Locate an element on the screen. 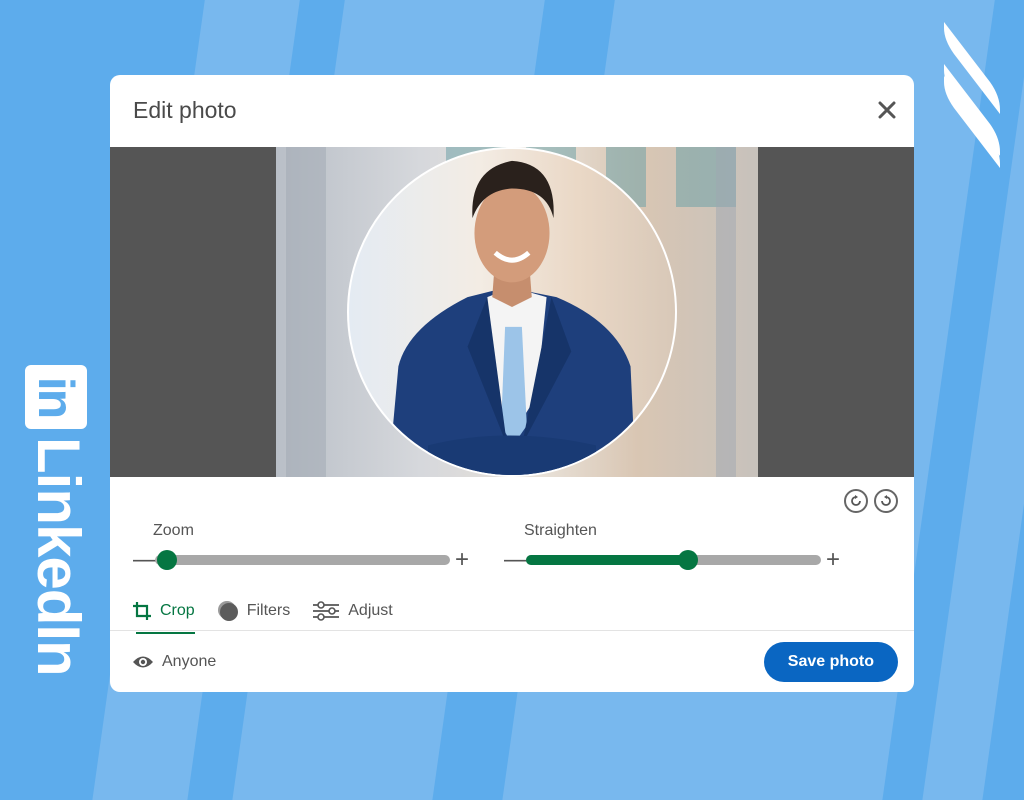  straighten-slider-group: Straighten — + is located at coordinates (673, 547).